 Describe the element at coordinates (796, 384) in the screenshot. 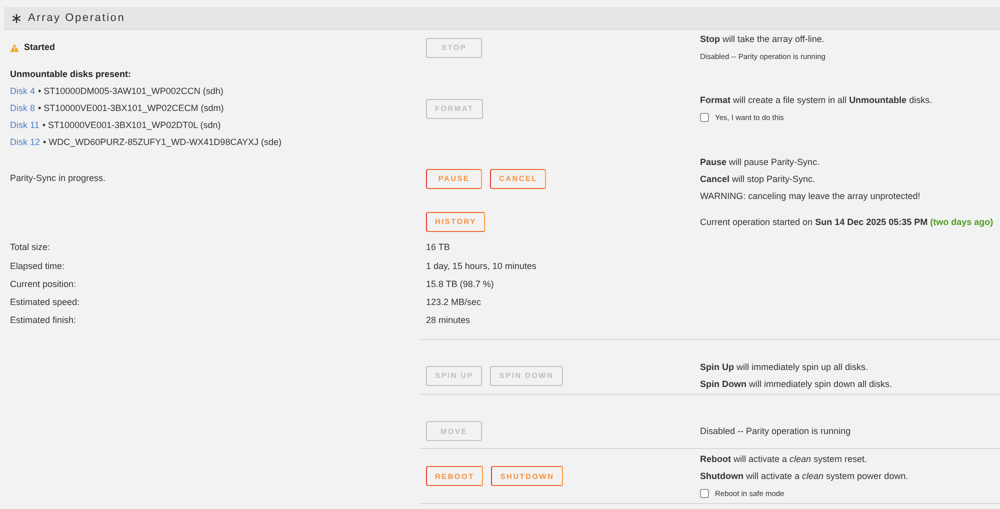

I see `description-text: Spin Down will immediately spin down all disks.` at that location.